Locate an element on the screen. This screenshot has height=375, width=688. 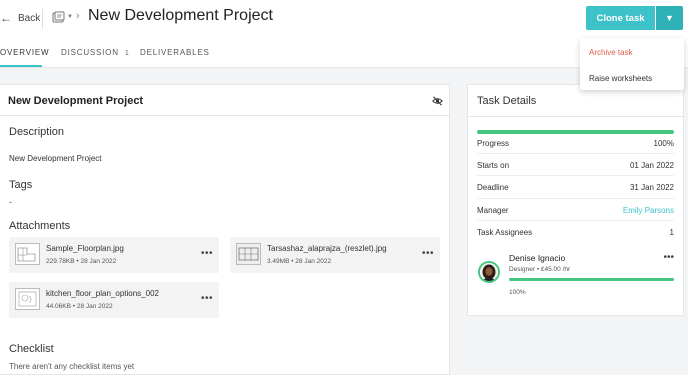
attachment-name: kitchen_floor_plan_options_002 is located at coordinates (102, 293).